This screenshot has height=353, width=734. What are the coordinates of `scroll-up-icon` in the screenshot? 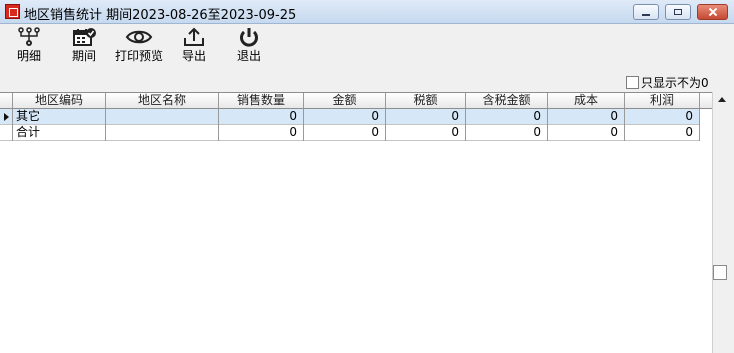 It's located at (722, 99).